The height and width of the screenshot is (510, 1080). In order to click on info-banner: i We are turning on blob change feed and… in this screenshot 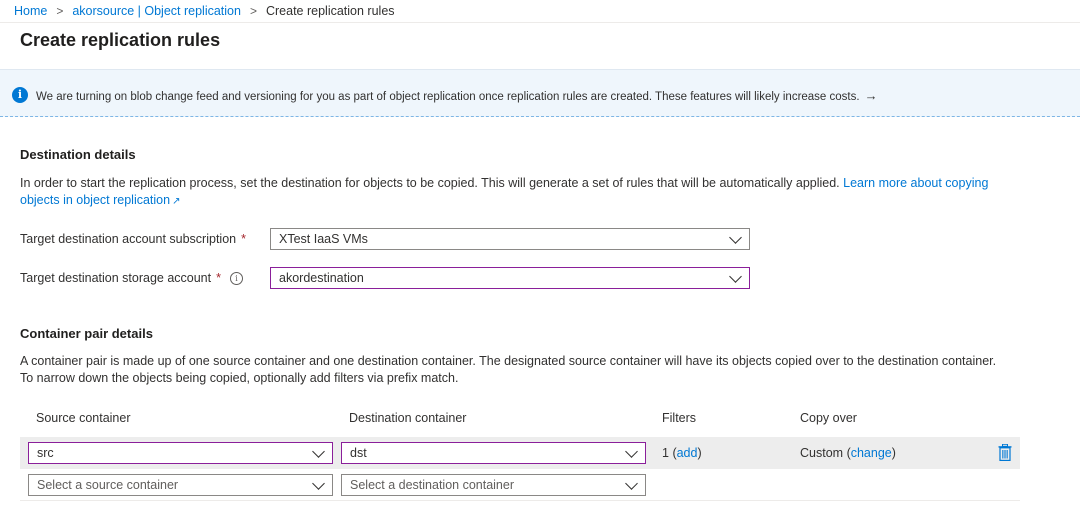, I will do `click(540, 93)`.